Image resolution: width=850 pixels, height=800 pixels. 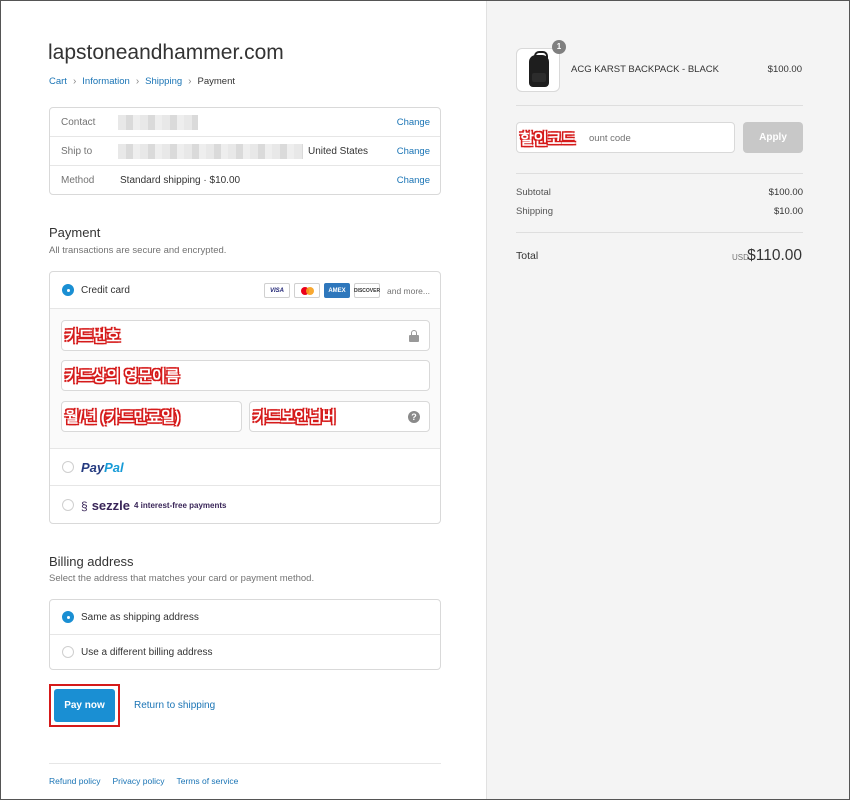 I want to click on product-thumbnail, so click(x=538, y=70).